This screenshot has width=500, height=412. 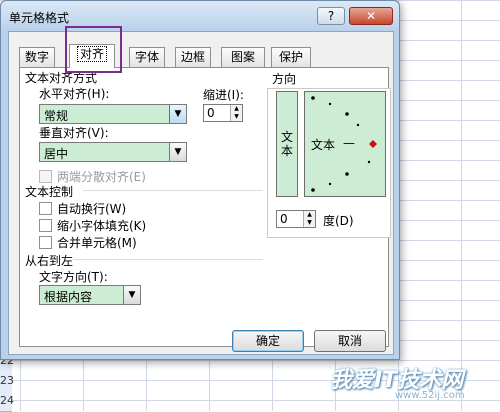 What do you see at coordinates (338, 221) in the screenshot?
I see `degree-label: 度(D)` at bounding box center [338, 221].